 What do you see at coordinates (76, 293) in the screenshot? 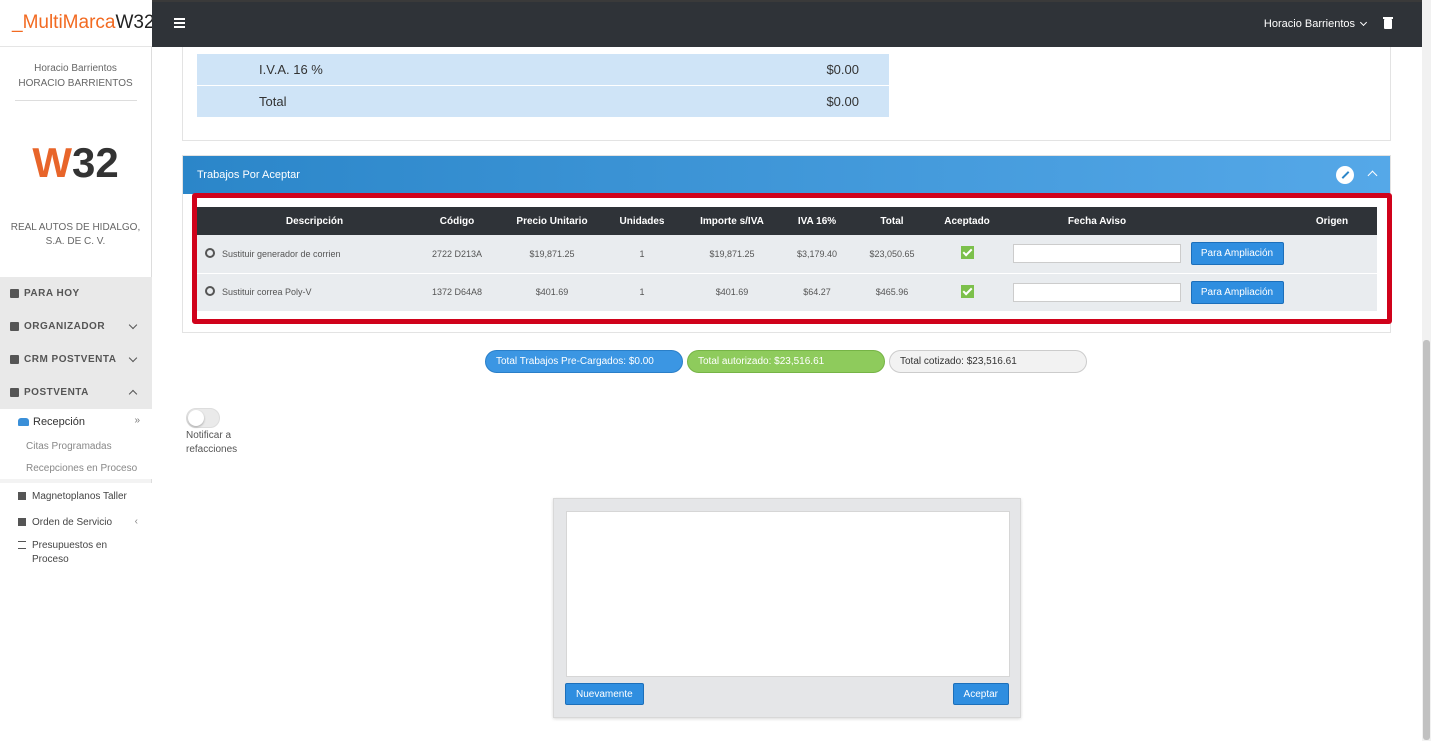
I see `sidebar-item-para-hoy: PARA HOY` at bounding box center [76, 293].